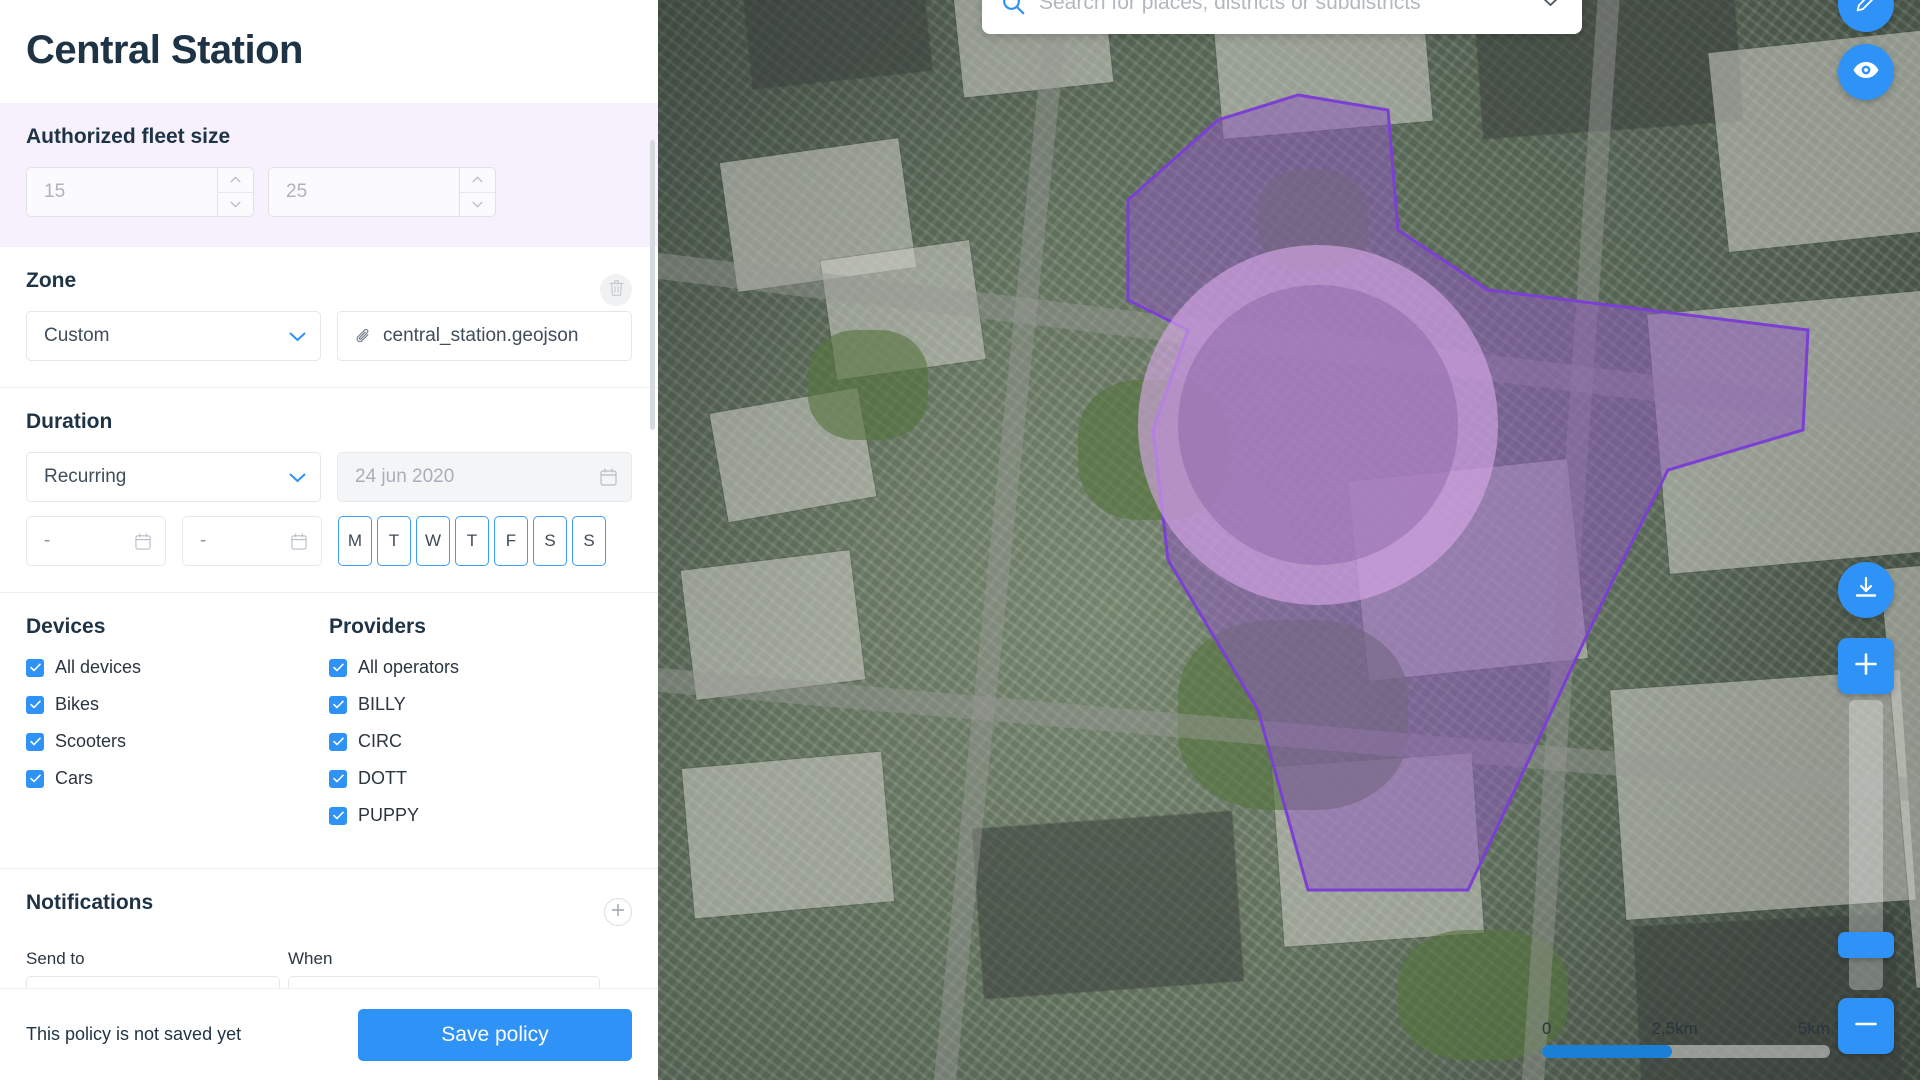  Describe the element at coordinates (480, 704) in the screenshot. I see `checkbox-row-billy: BILLY` at that location.